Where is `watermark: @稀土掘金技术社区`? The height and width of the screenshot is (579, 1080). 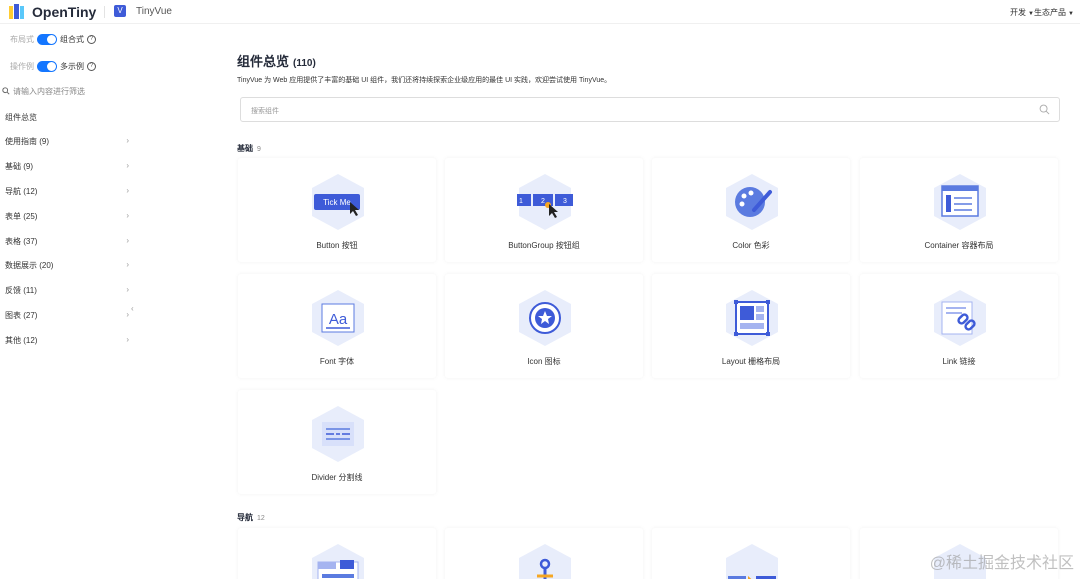
watermark: @稀土掘金技术社区 is located at coordinates (1001, 563).